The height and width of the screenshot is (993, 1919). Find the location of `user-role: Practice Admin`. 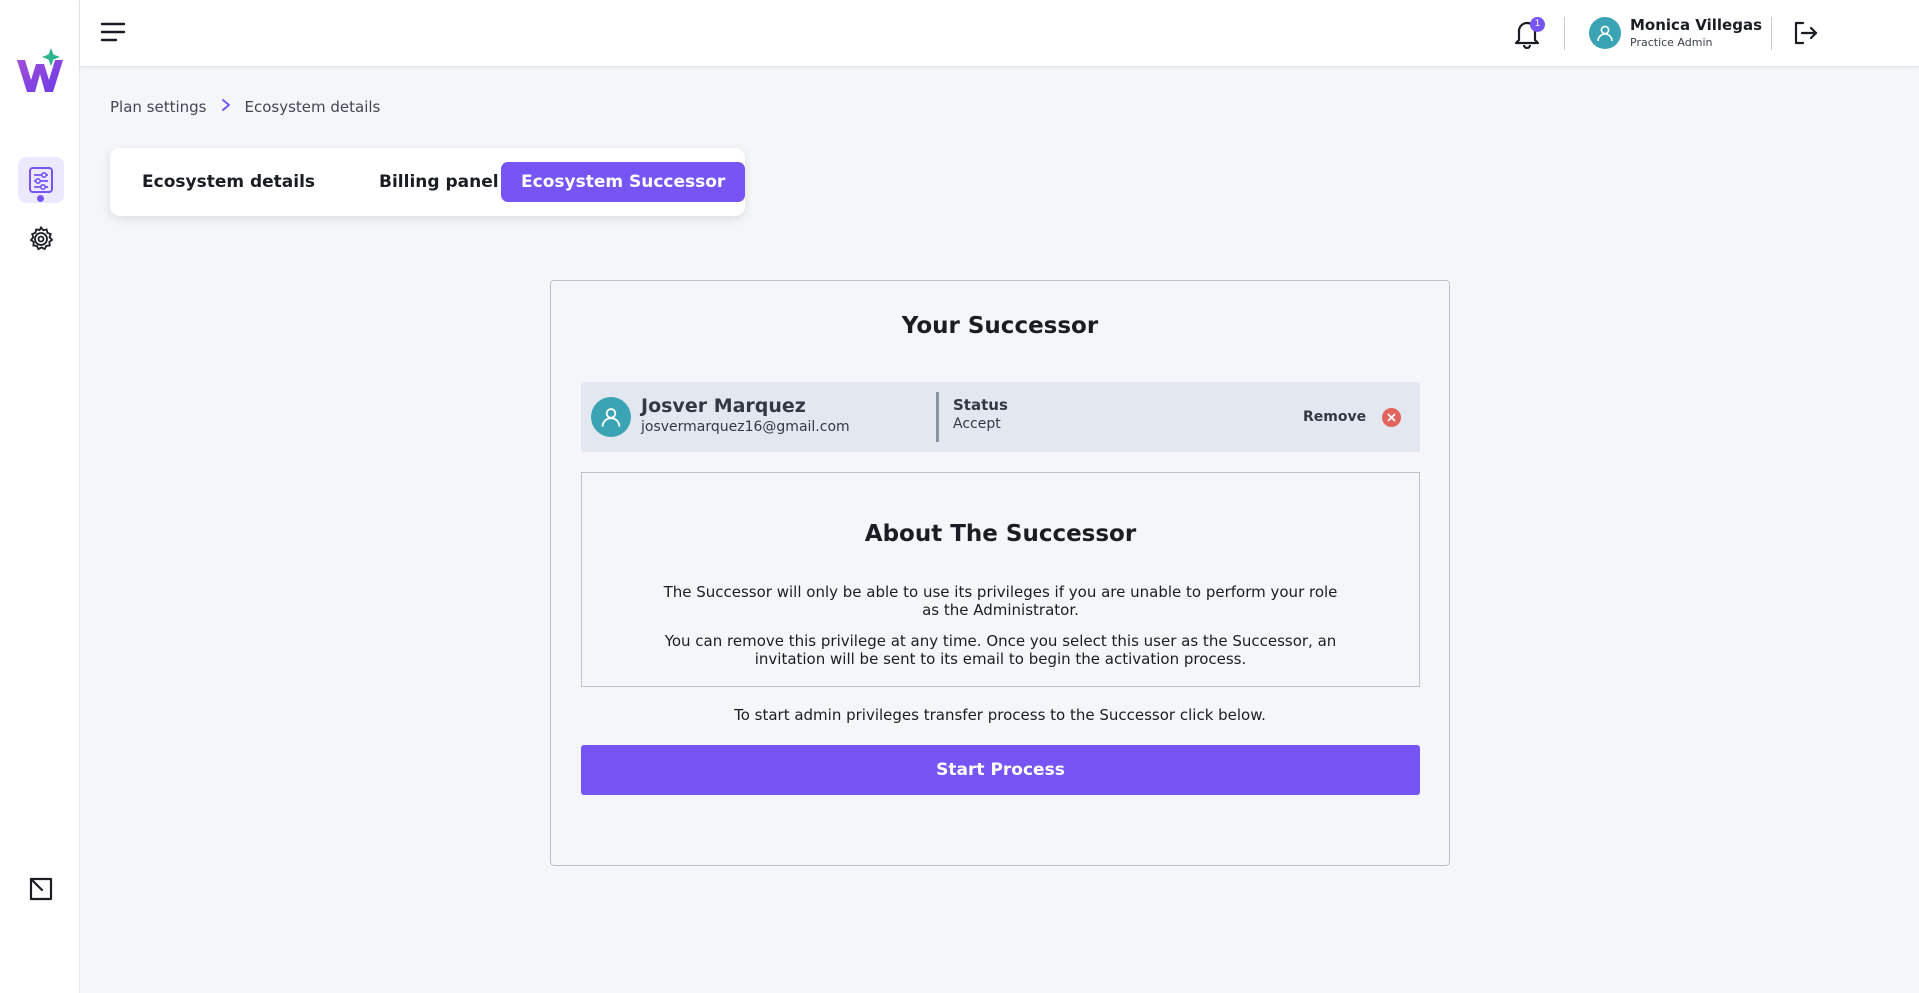

user-role: Practice Admin is located at coordinates (1671, 42).